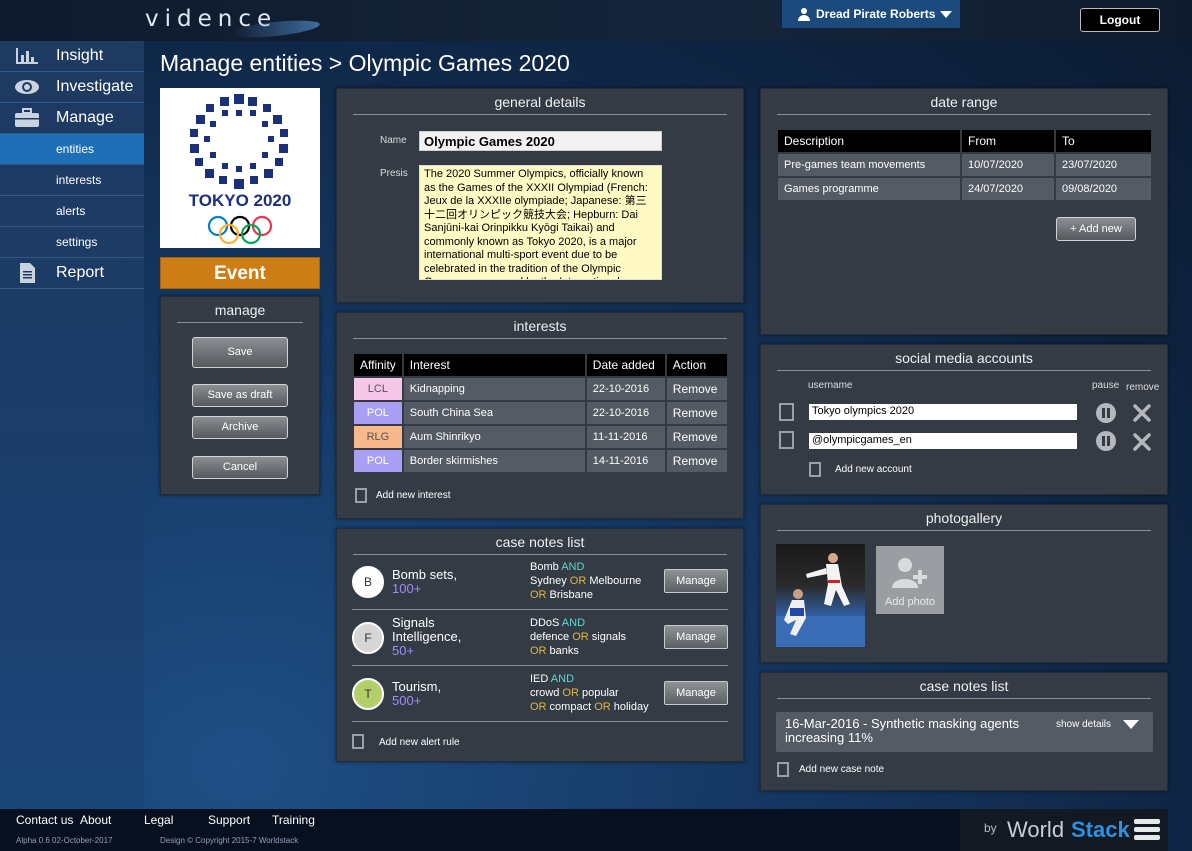 Image resolution: width=1192 pixels, height=851 pixels. Describe the element at coordinates (27, 118) in the screenshot. I see `briefcase-icon` at that location.